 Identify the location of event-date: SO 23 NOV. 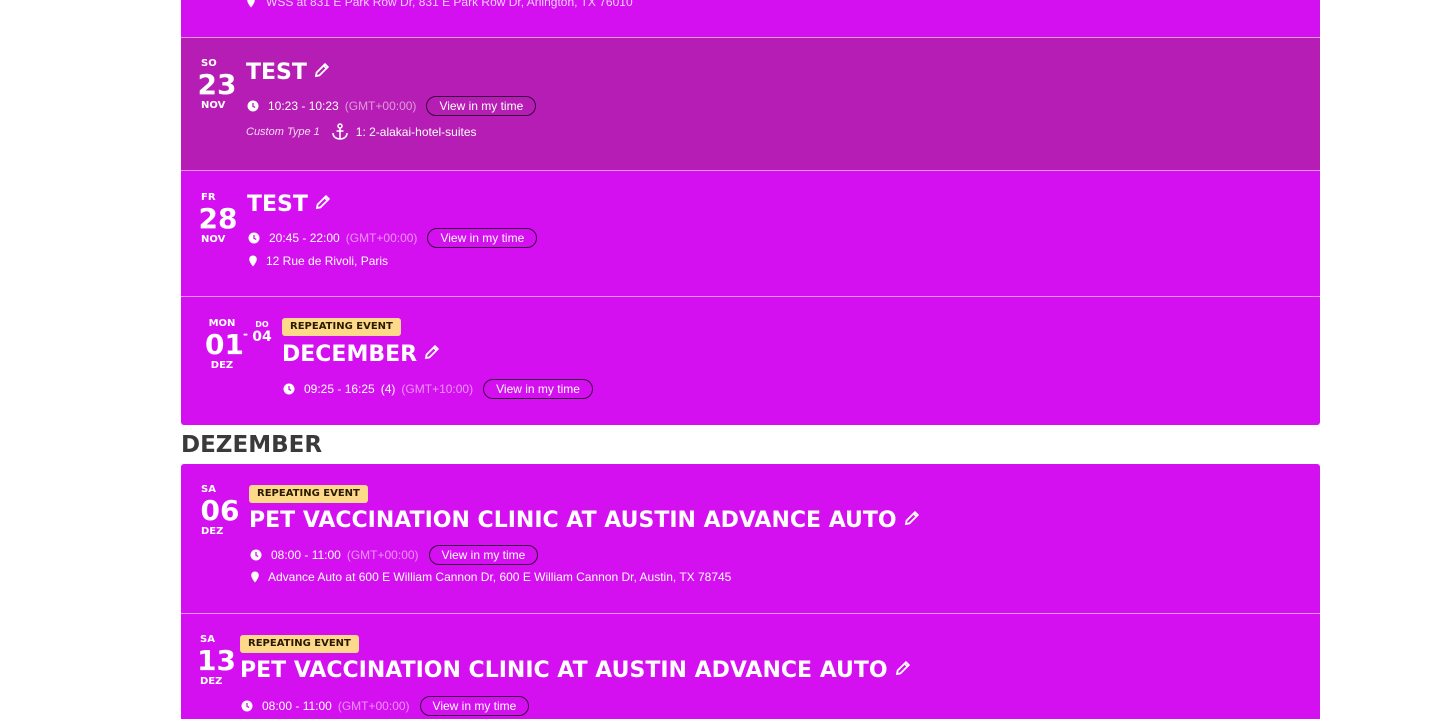
(217, 85).